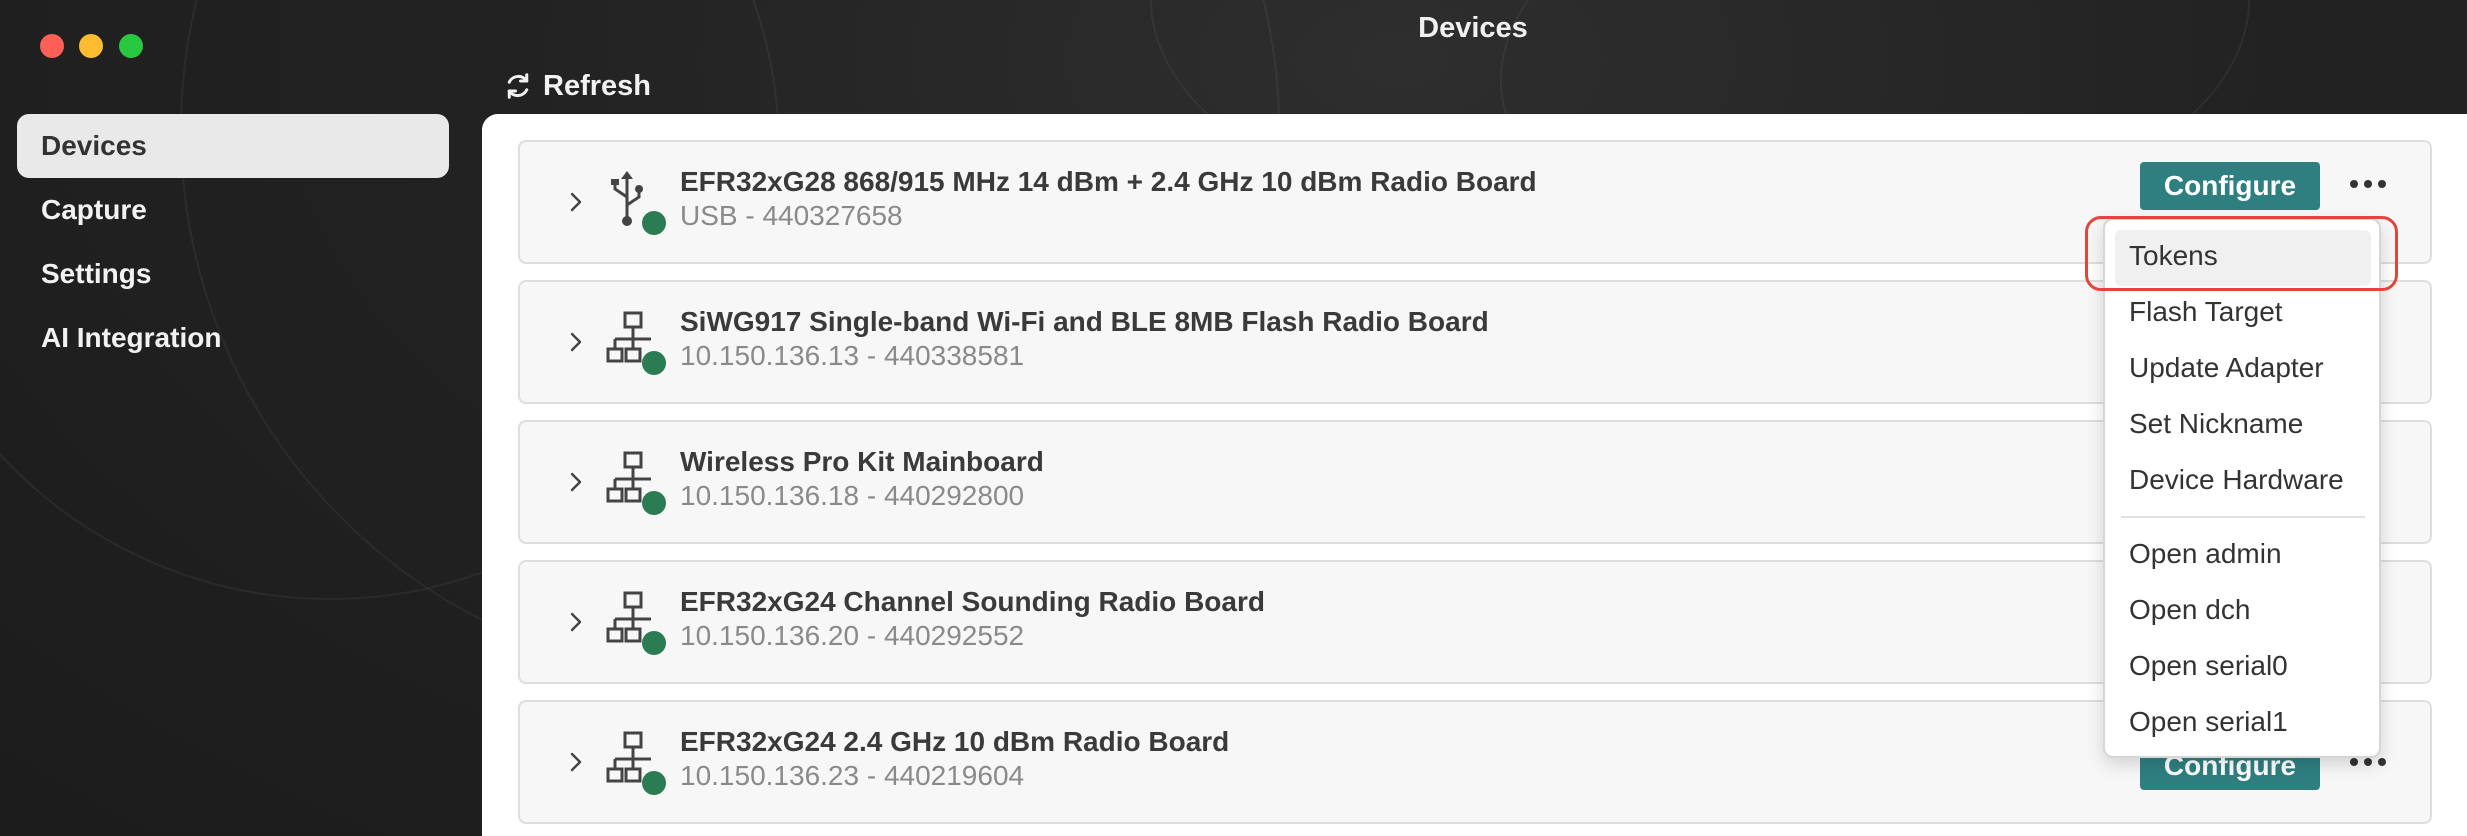 Image resolution: width=2467 pixels, height=836 pixels. Describe the element at coordinates (635, 202) in the screenshot. I see `usb-icon` at that location.